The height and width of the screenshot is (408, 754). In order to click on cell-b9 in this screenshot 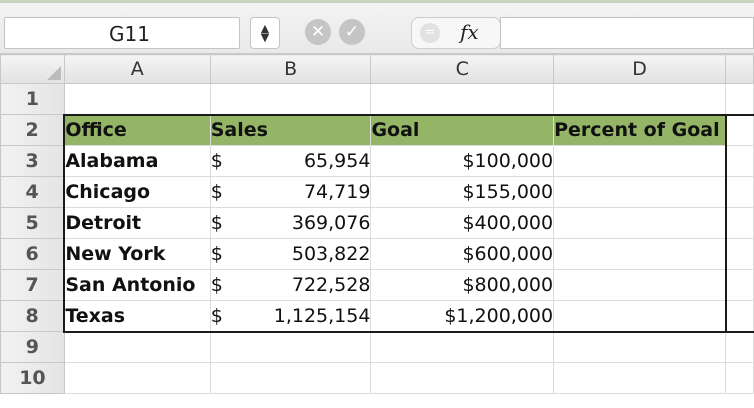, I will do `click(290, 347)`.